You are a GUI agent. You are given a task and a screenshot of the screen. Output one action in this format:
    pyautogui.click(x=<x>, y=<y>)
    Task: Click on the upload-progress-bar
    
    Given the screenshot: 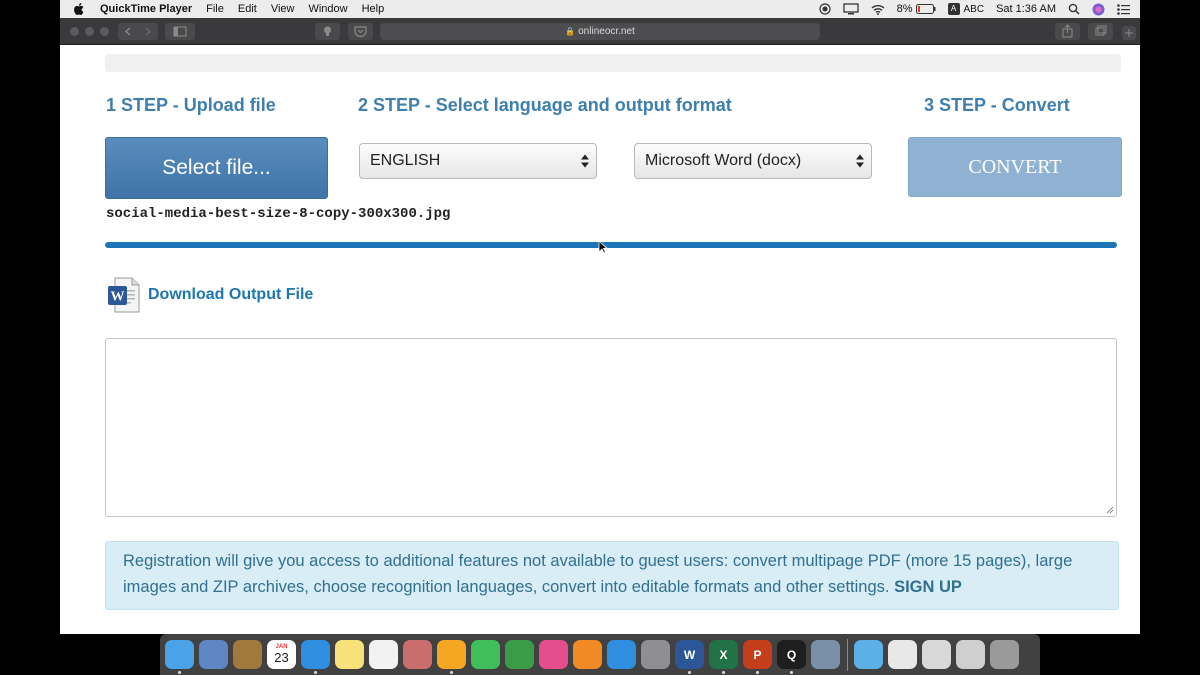 What is the action you would take?
    pyautogui.click(x=611, y=245)
    